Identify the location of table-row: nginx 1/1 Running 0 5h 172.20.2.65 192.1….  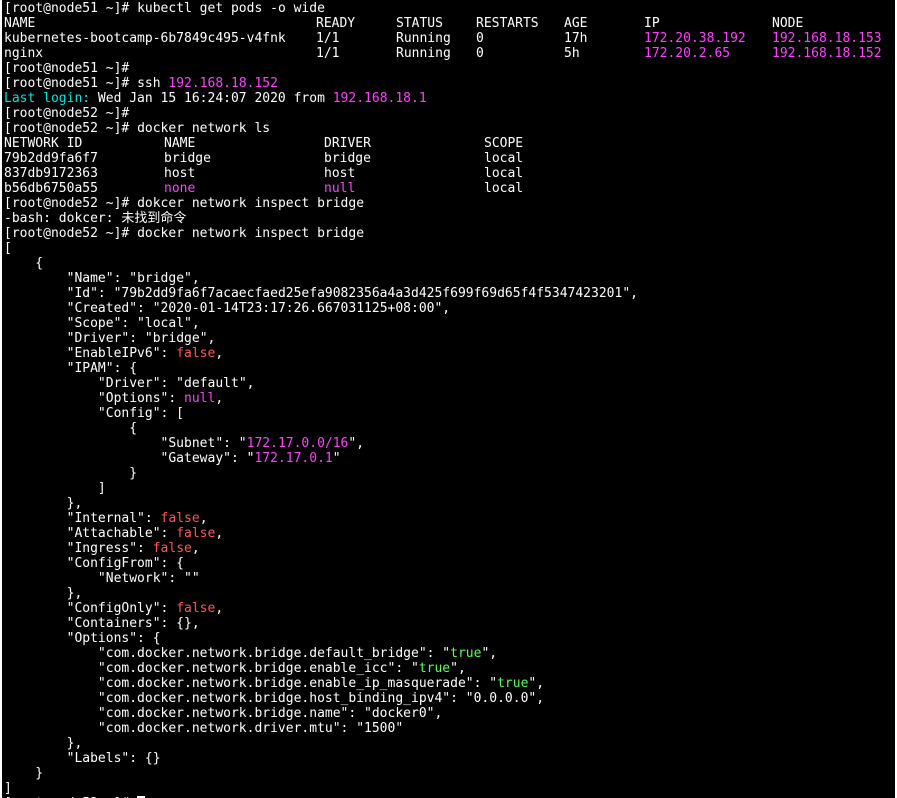
(443, 53).